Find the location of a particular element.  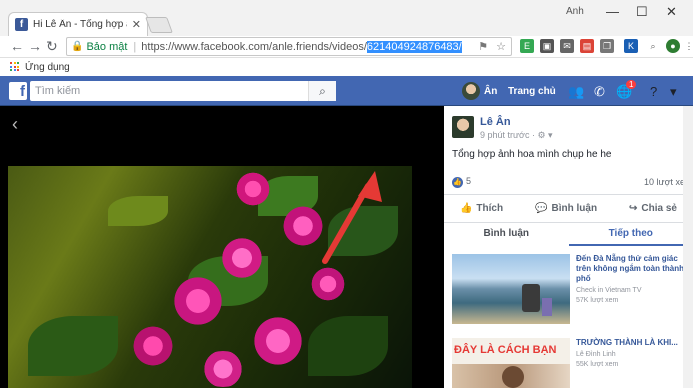

browser-tab: f Hi Lê Ân - Tổng hợp ảnh h... ✕ is located at coordinates (78, 24).